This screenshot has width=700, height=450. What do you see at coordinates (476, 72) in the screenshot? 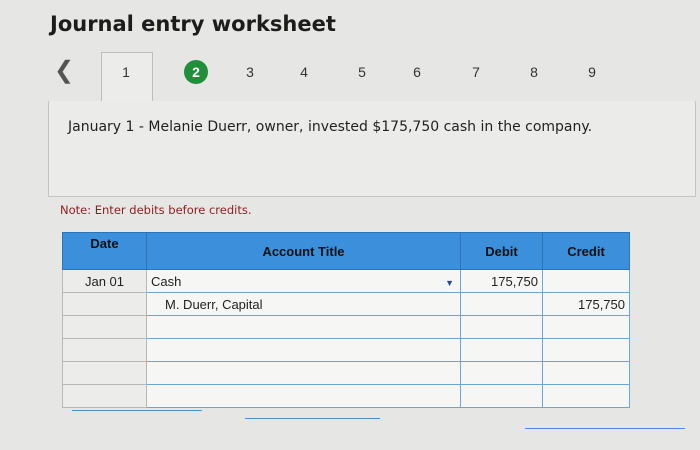
I see `tab-7: 7` at bounding box center [476, 72].